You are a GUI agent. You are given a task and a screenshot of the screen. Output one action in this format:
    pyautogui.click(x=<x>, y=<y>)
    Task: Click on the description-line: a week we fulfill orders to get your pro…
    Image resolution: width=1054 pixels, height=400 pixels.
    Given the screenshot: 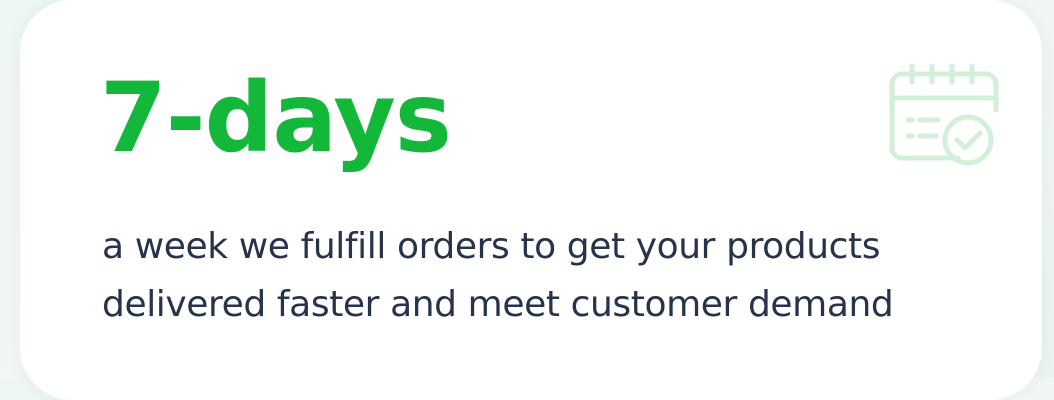 What is the action you would take?
    pyautogui.click(x=491, y=246)
    